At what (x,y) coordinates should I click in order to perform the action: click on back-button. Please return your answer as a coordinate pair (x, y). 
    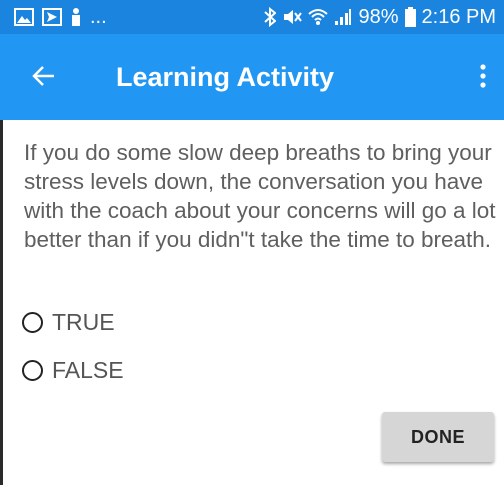
    Looking at the image, I should click on (44, 78).